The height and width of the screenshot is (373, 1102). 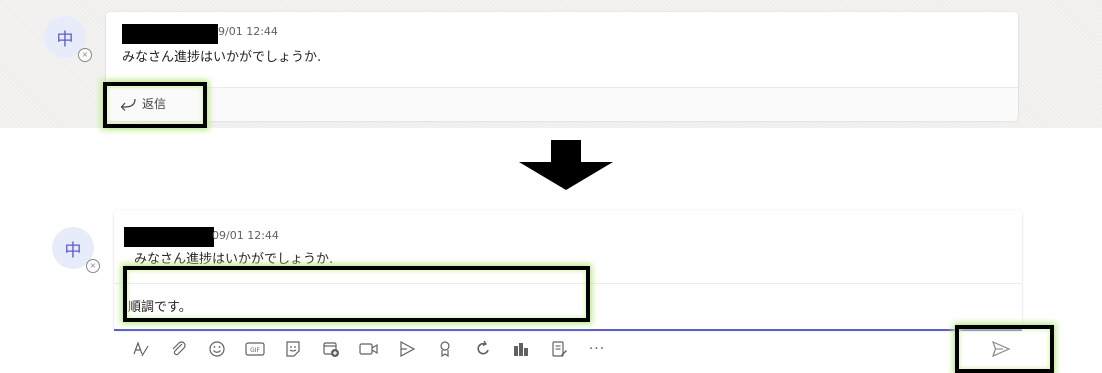 What do you see at coordinates (559, 349) in the screenshot?
I see `forms-icon` at bounding box center [559, 349].